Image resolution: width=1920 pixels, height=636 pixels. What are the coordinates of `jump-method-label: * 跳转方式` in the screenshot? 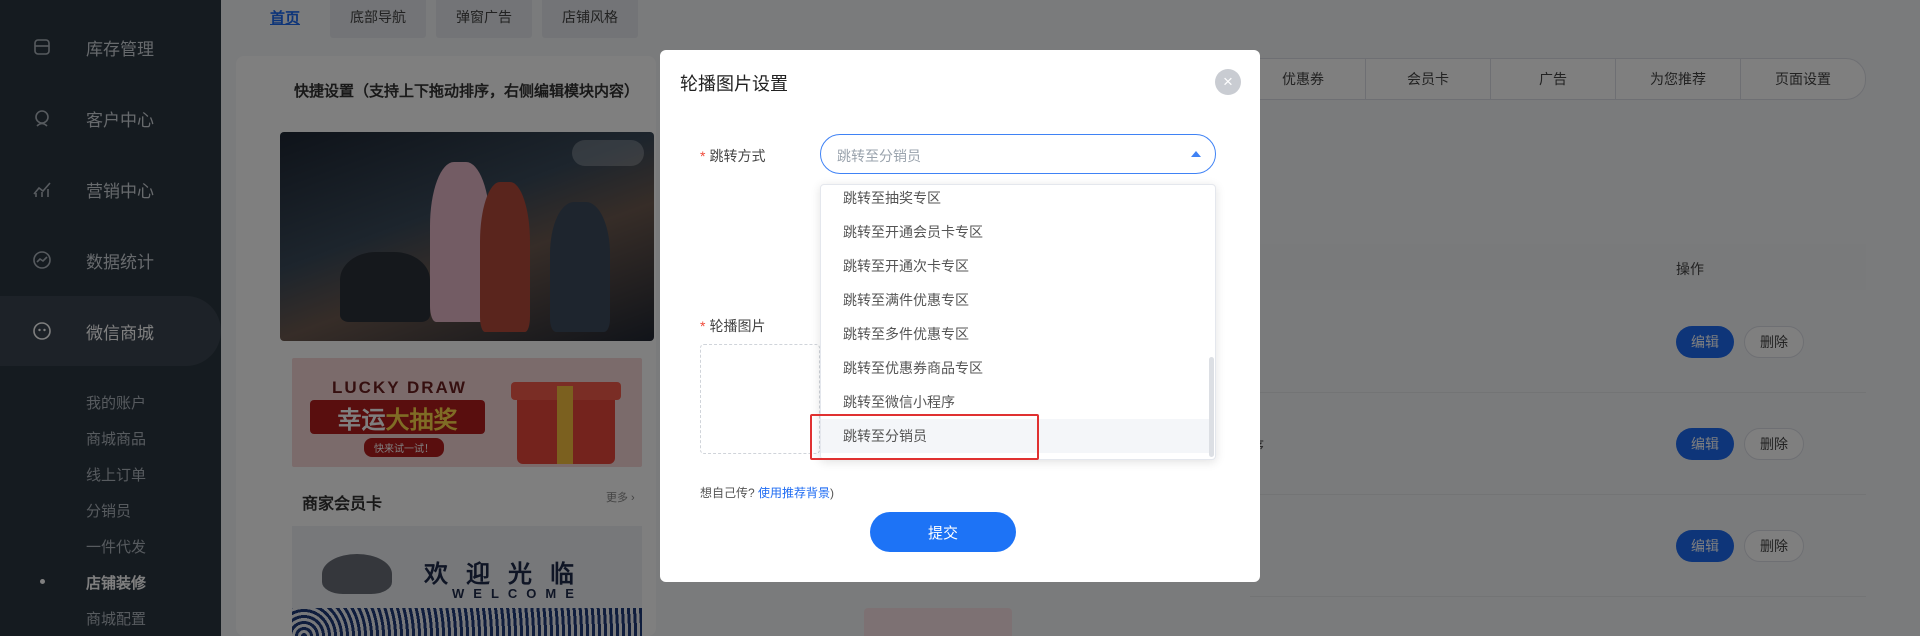 It's located at (732, 156).